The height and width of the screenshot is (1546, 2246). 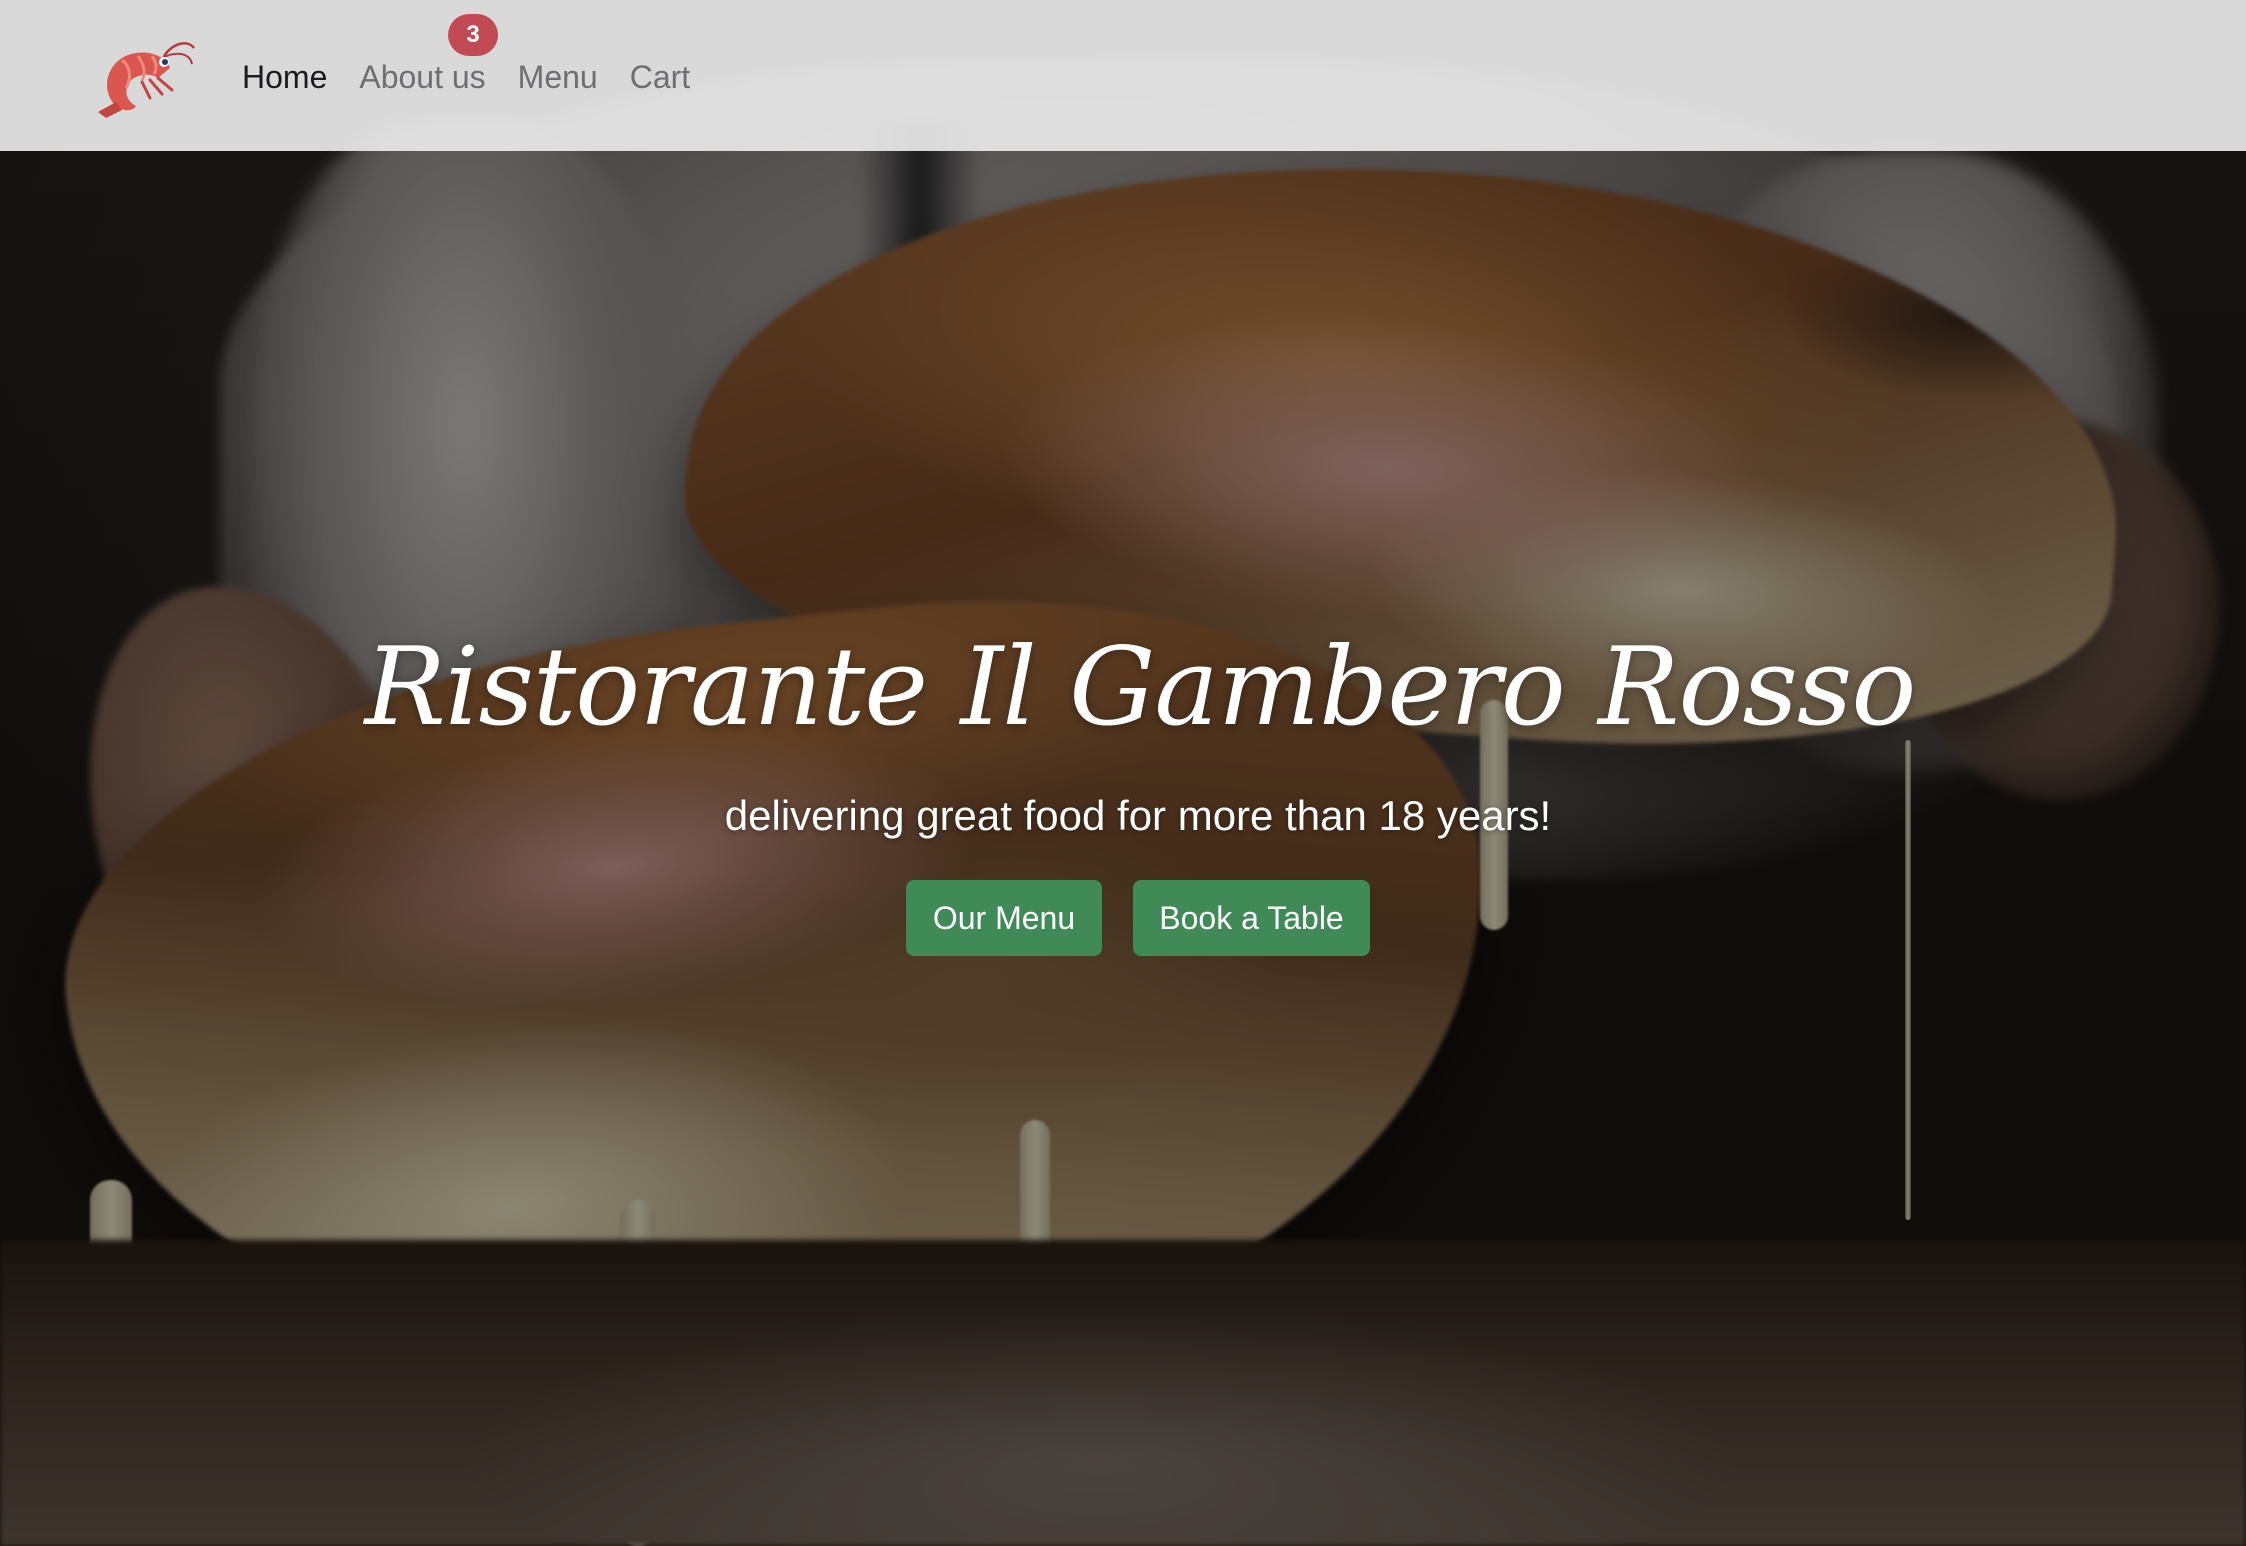 I want to click on nav-link-menu: Menu, so click(x=558, y=77).